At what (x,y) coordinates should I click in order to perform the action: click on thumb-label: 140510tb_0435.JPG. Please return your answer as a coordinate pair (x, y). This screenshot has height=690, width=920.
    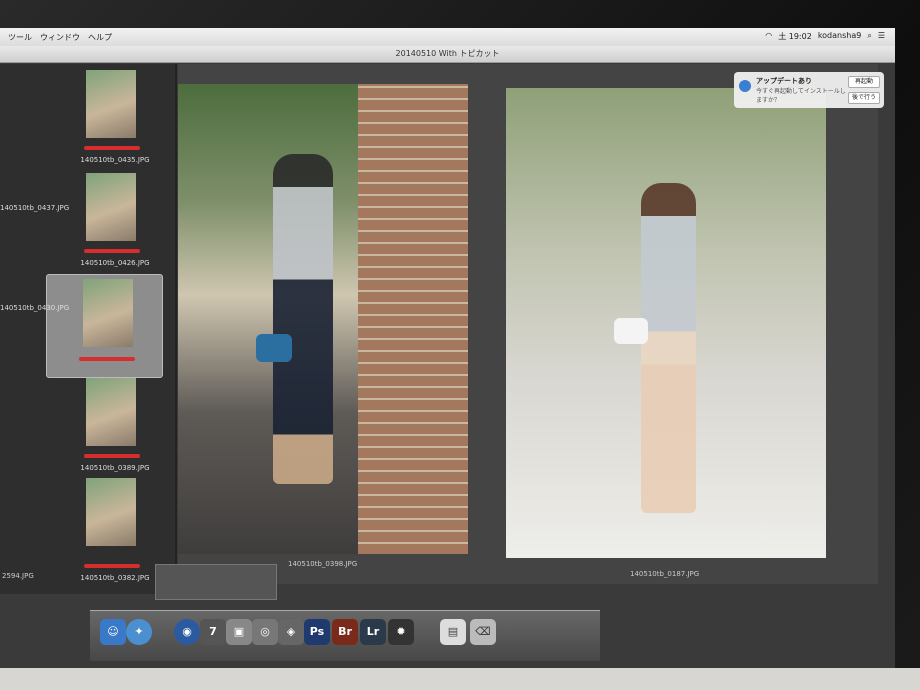
    Looking at the image, I should click on (115, 160).